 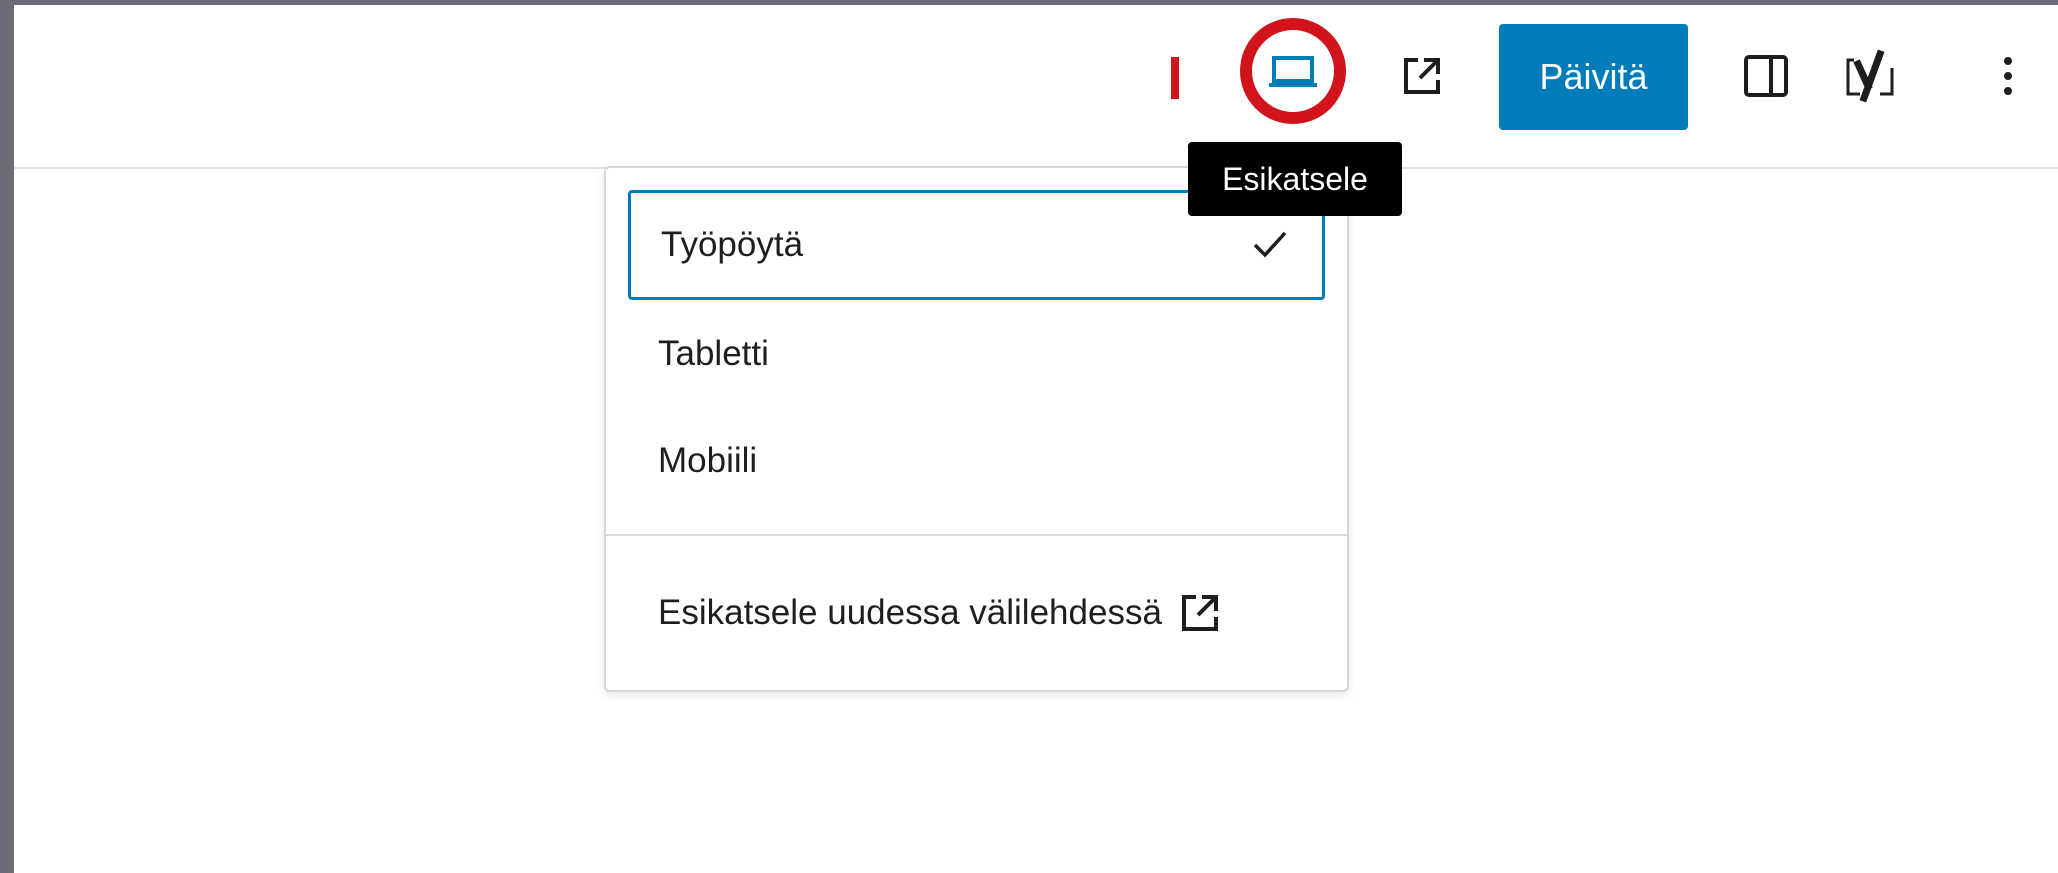 What do you see at coordinates (1270, 249) in the screenshot?
I see `check-icon` at bounding box center [1270, 249].